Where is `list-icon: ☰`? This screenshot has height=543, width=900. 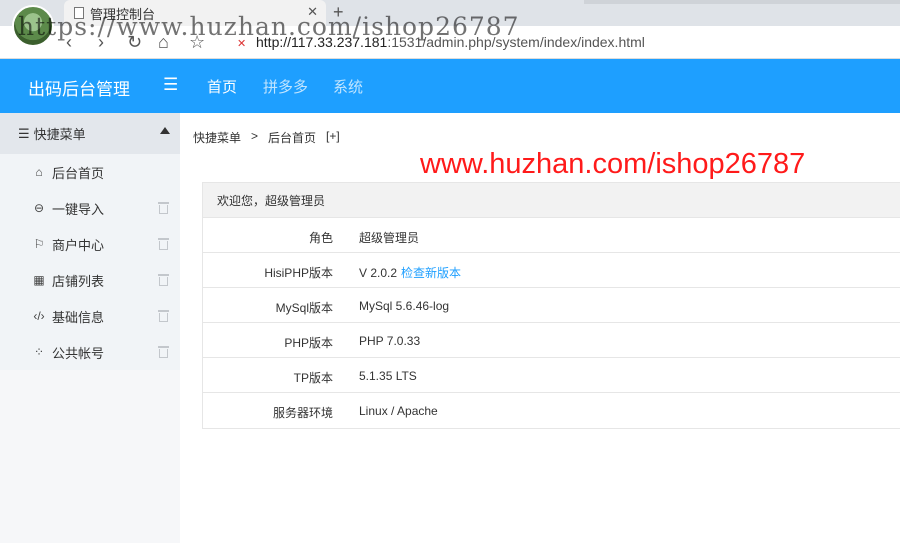
list-icon: ☰ is located at coordinates (24, 133).